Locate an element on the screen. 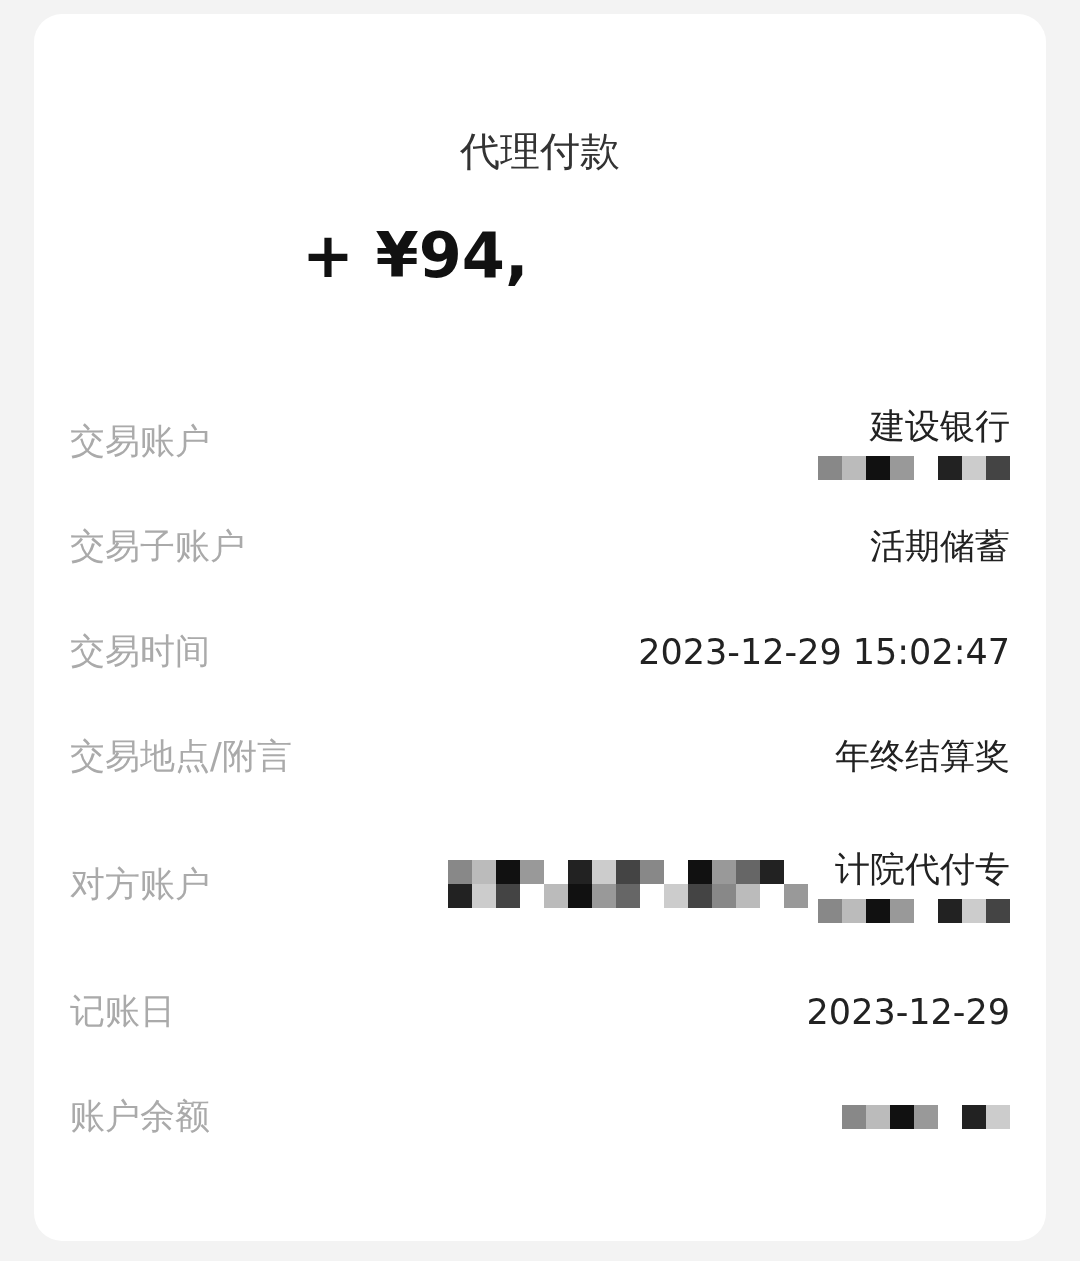  detail-value: 建设银行 is located at coordinates (940, 426).